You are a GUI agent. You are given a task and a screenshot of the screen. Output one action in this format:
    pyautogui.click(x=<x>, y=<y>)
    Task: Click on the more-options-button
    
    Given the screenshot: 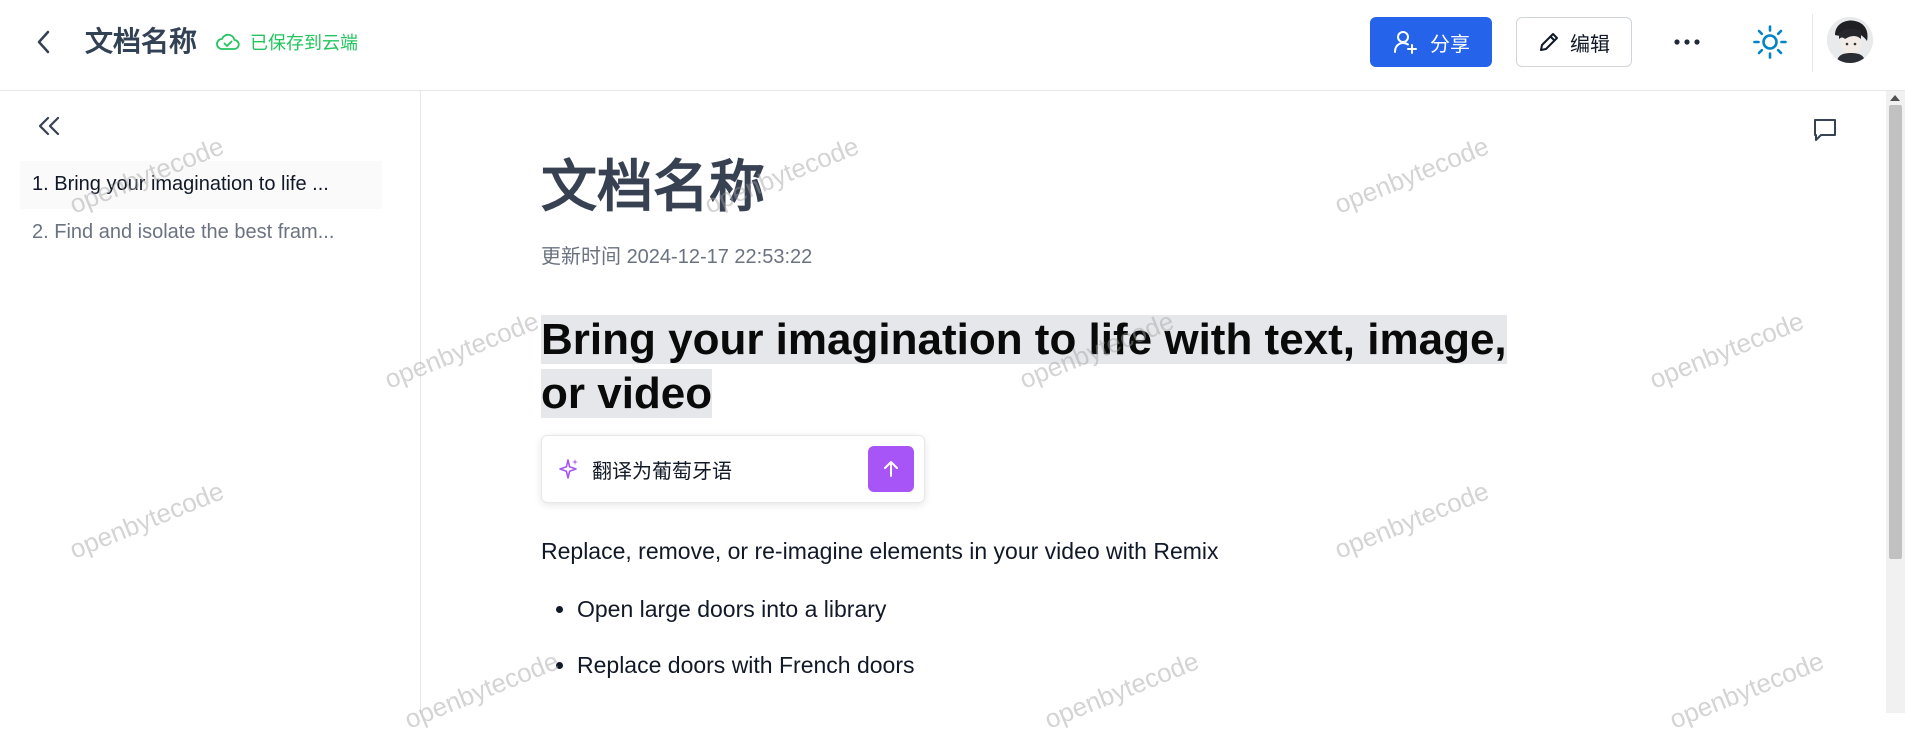 What is the action you would take?
    pyautogui.click(x=1687, y=42)
    